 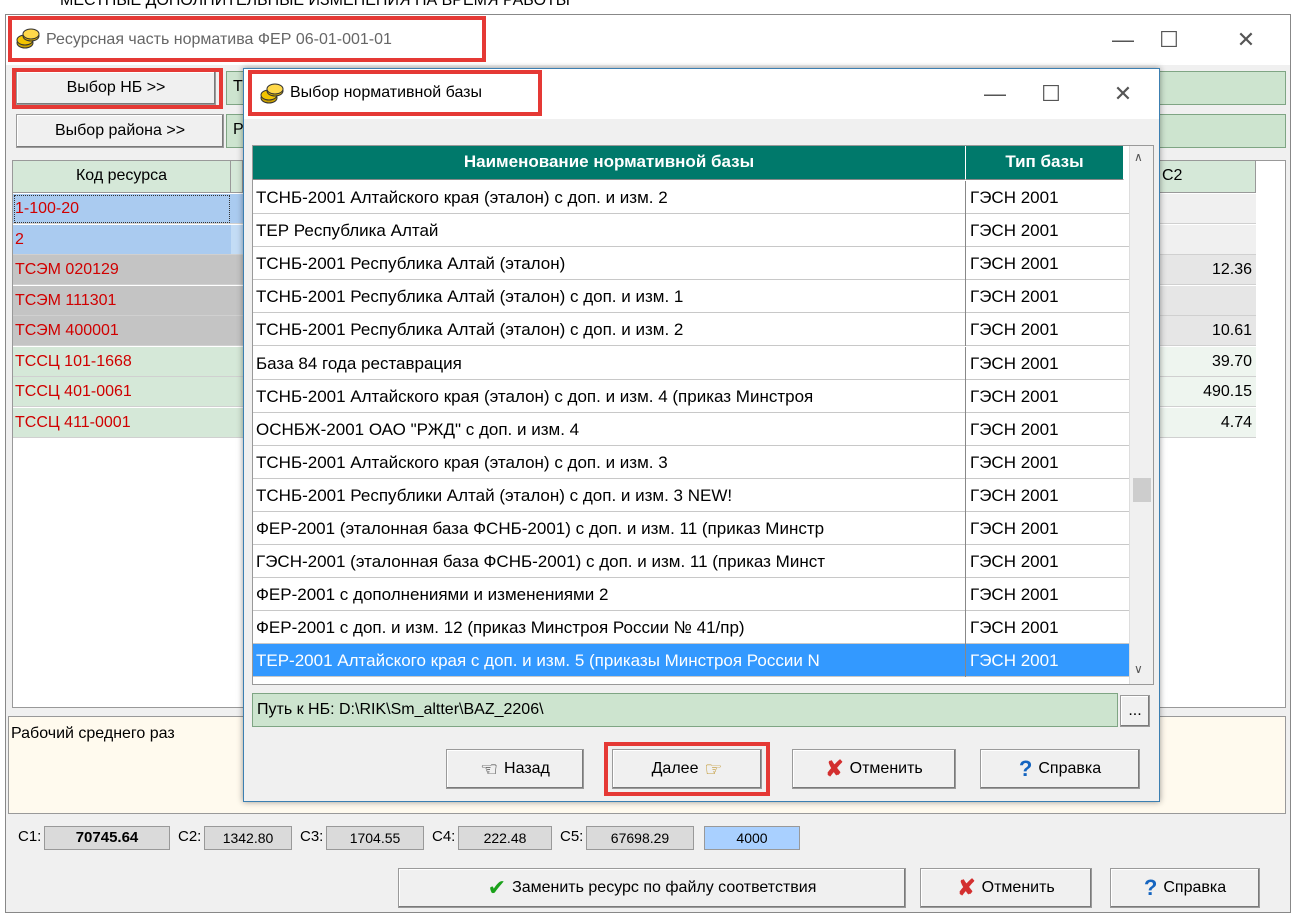 I want to click on grid-row-code: ТССЦ 401-0061, so click(x=122, y=392).